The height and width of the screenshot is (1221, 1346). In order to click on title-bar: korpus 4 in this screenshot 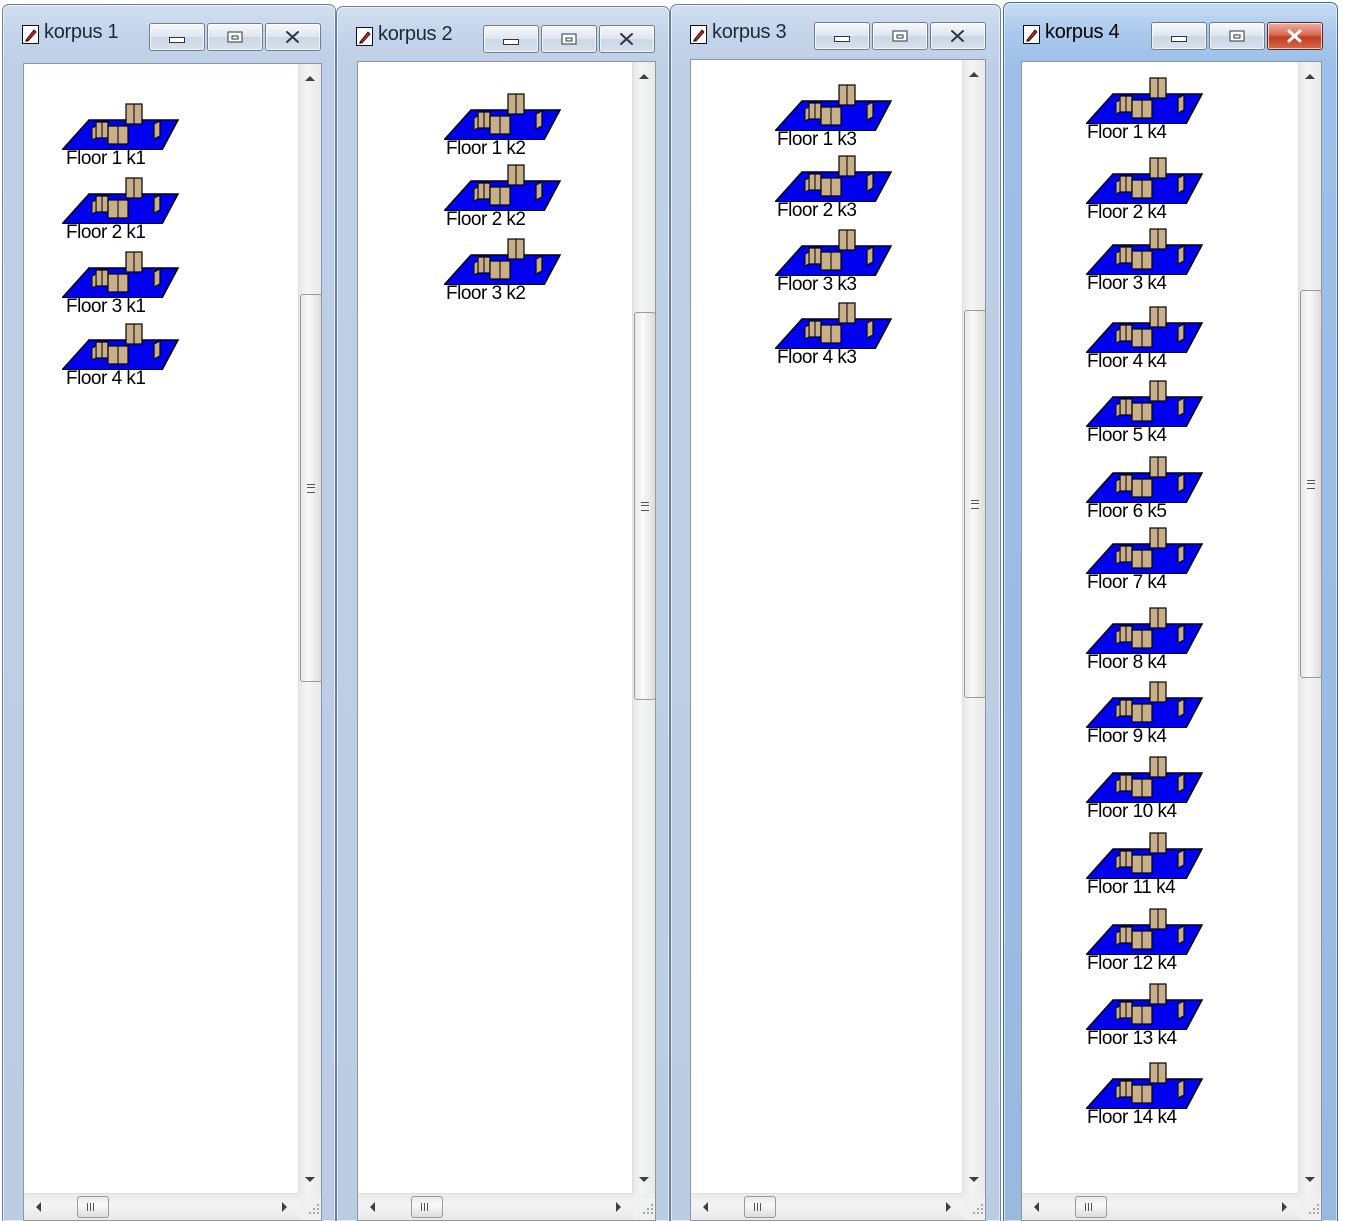, I will do `click(1170, 31)`.